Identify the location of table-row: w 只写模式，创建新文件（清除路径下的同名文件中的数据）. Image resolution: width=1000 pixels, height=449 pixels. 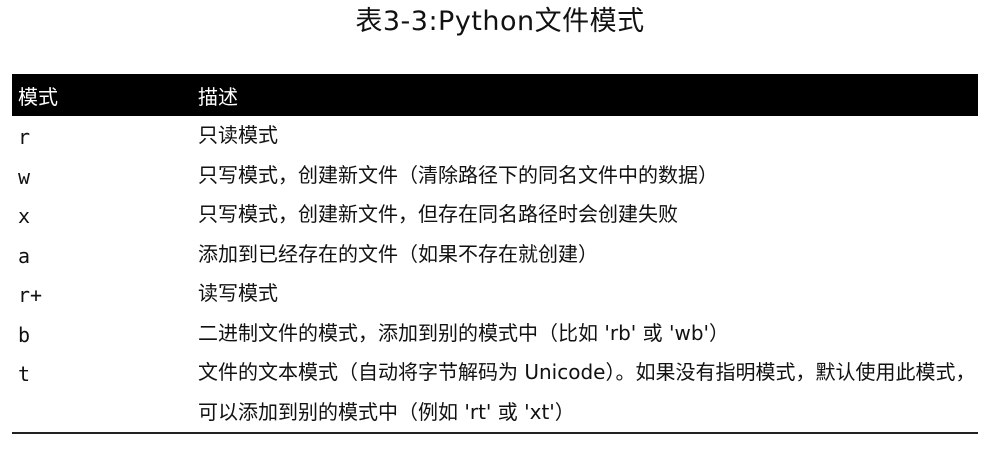
(495, 176).